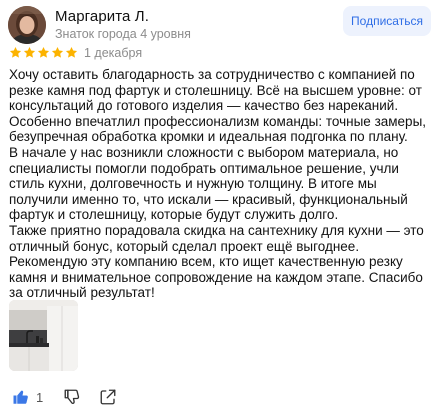 This screenshot has width=438, height=417. What do you see at coordinates (113, 53) in the screenshot?
I see `review-date: 1 декабря` at bounding box center [113, 53].